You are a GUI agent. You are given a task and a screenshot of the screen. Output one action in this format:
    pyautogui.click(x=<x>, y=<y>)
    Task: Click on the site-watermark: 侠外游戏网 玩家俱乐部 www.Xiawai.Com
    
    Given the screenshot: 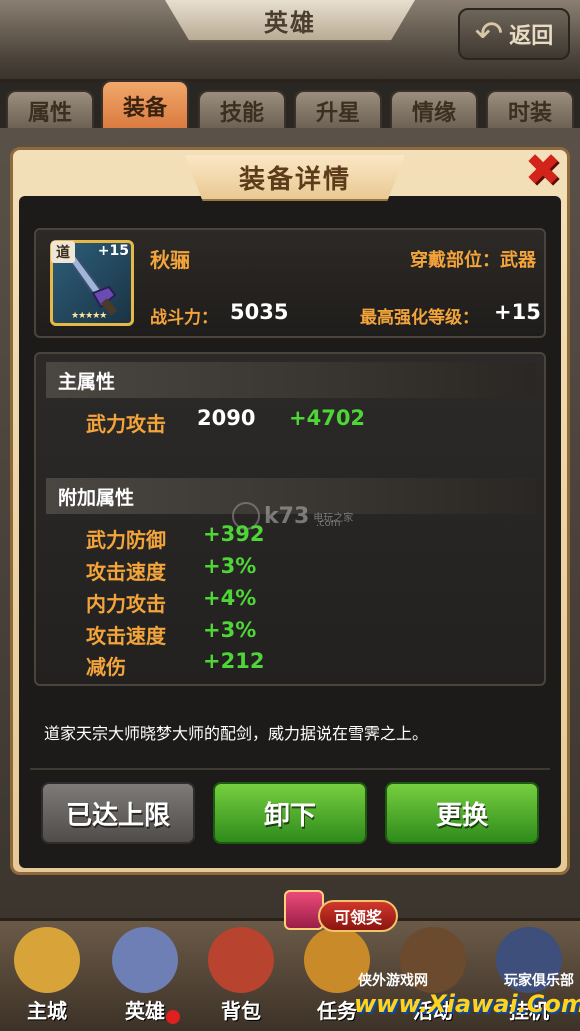 What is the action you would take?
    pyautogui.click(x=465, y=1000)
    